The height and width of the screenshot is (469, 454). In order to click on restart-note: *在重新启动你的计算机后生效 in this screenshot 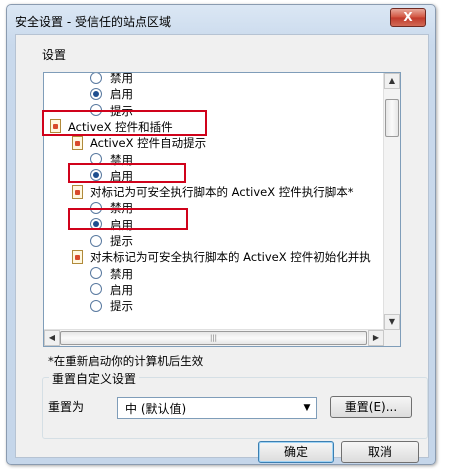, I will do `click(126, 361)`.